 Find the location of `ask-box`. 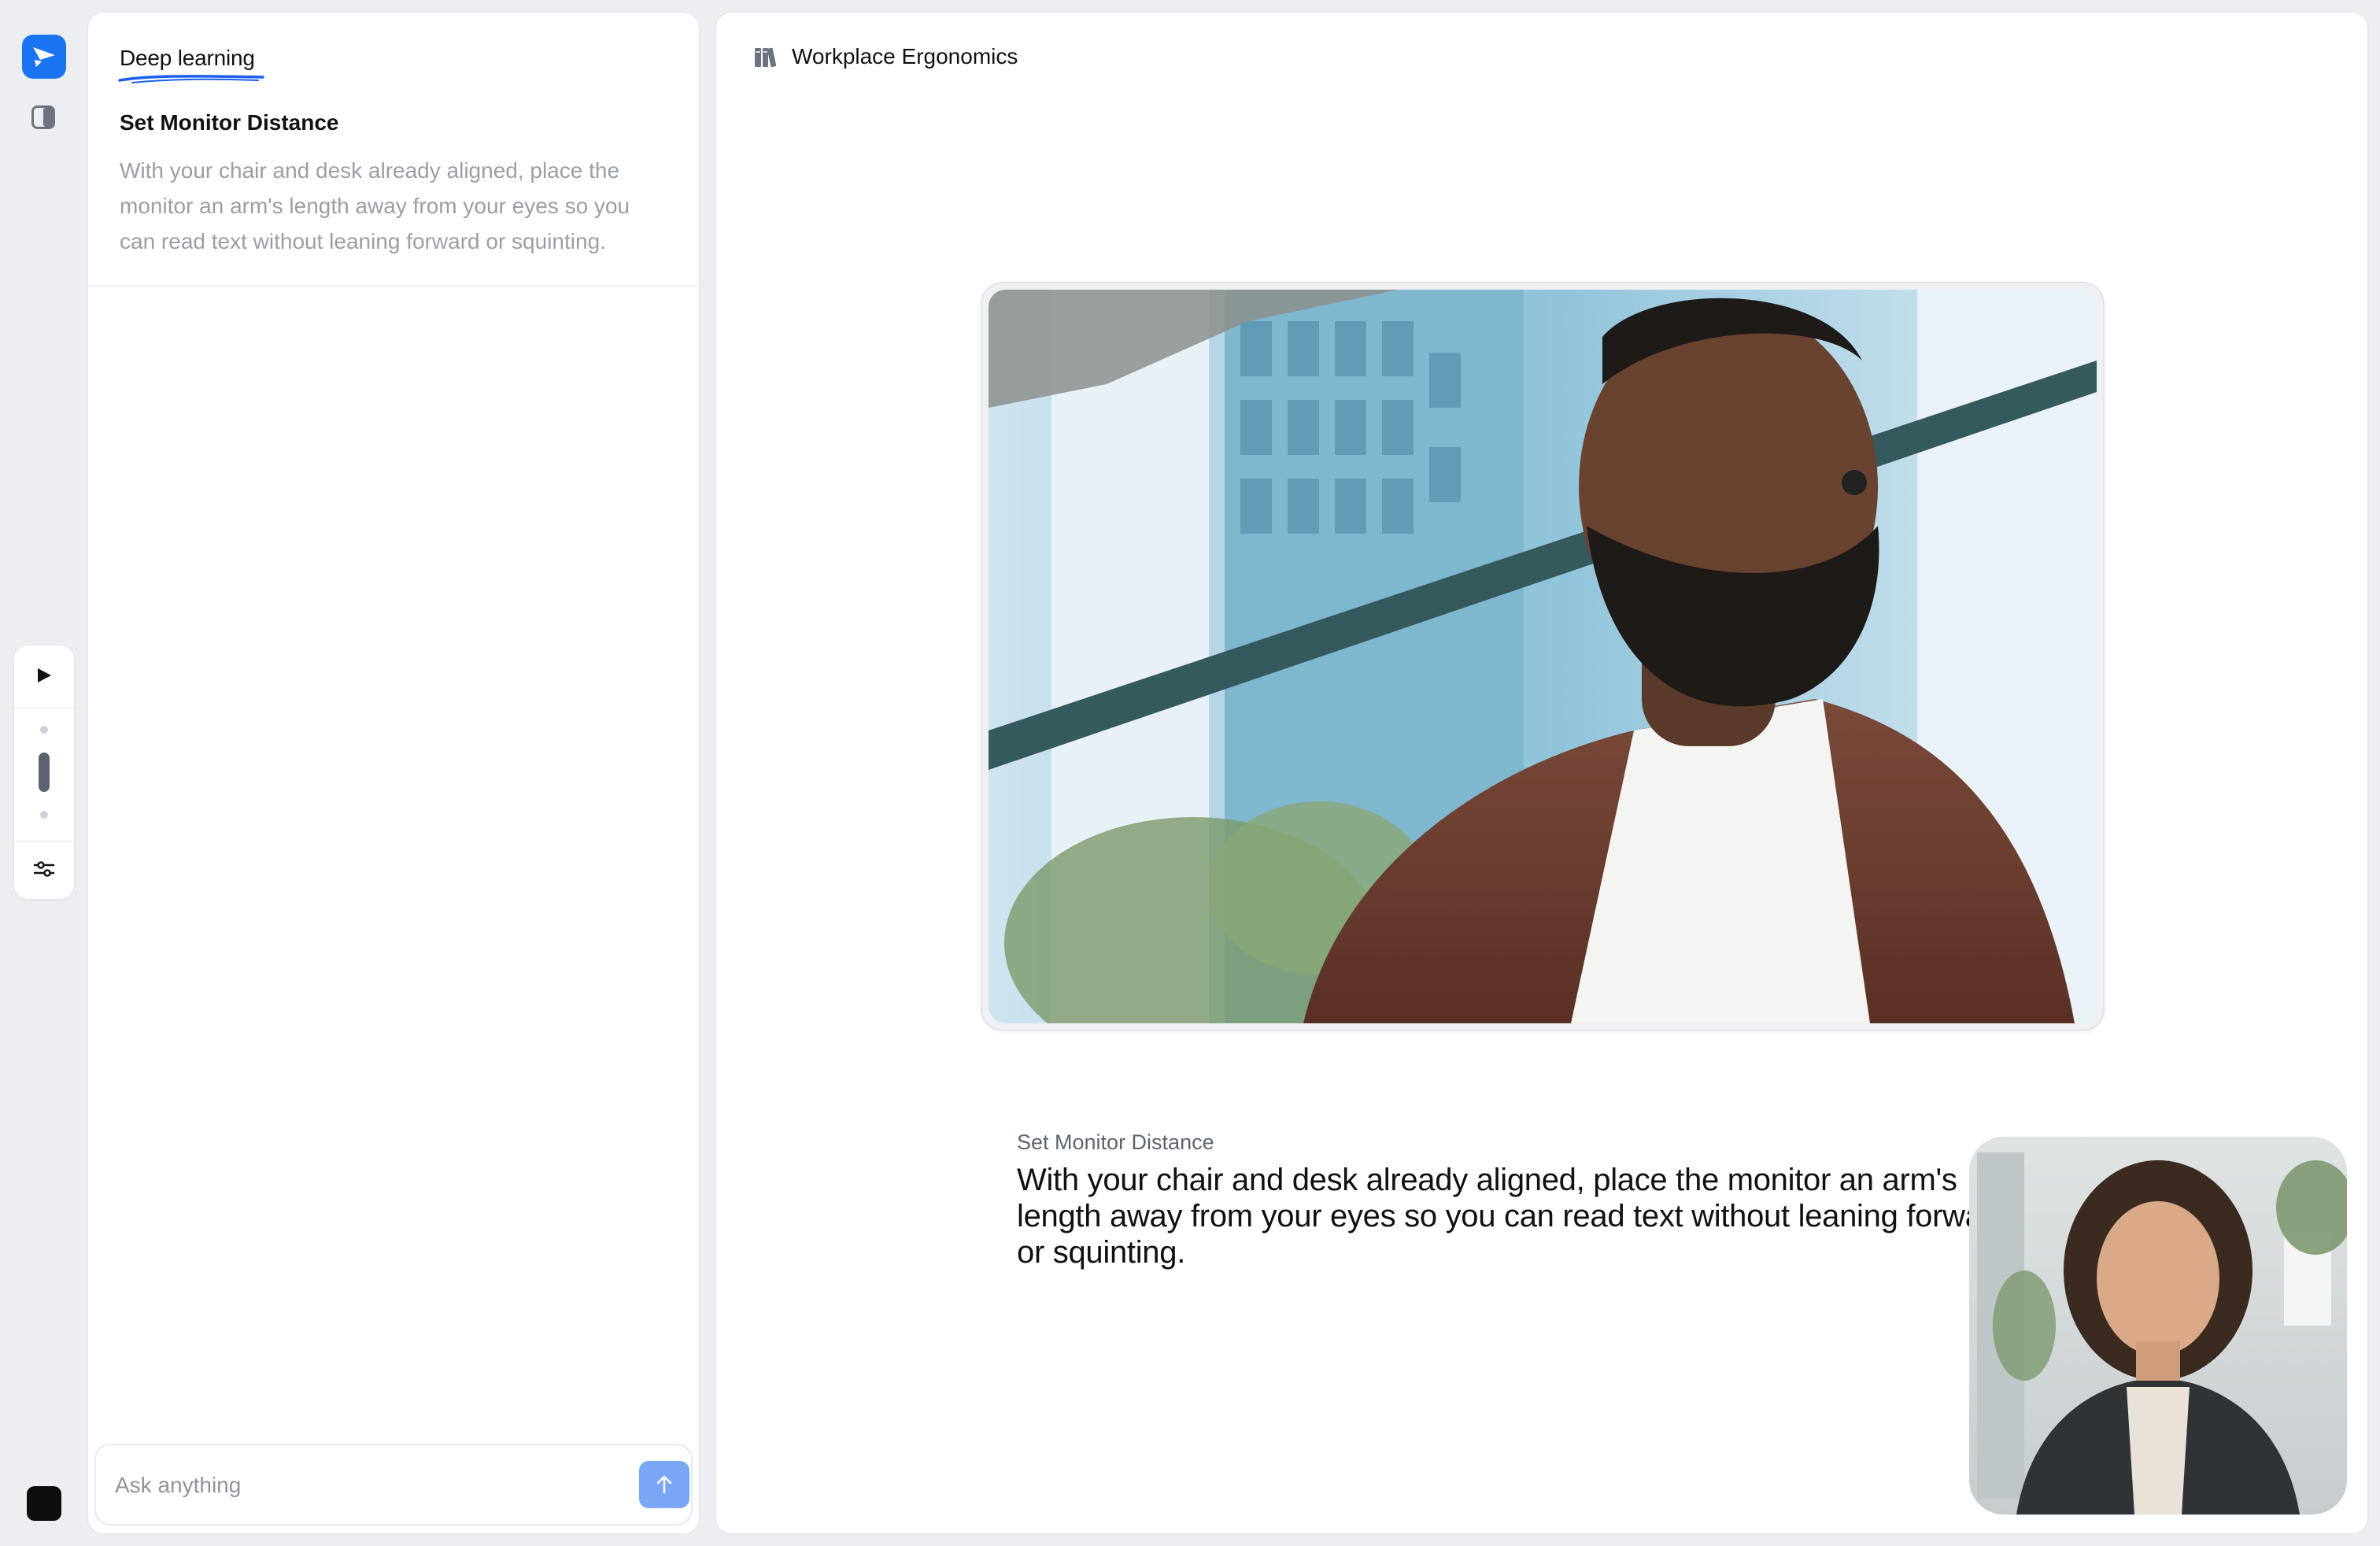

ask-box is located at coordinates (393, 1485).